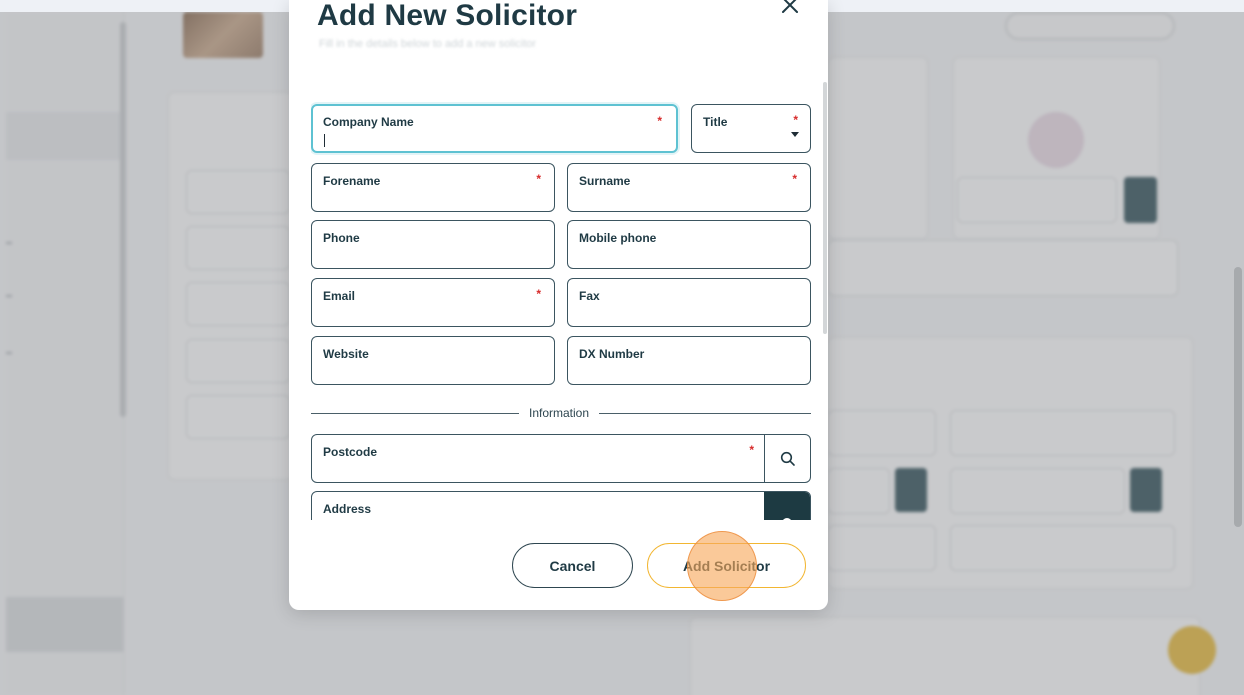 This screenshot has height=695, width=1244. What do you see at coordinates (561, 505) in the screenshot?
I see `address-field: Address` at bounding box center [561, 505].